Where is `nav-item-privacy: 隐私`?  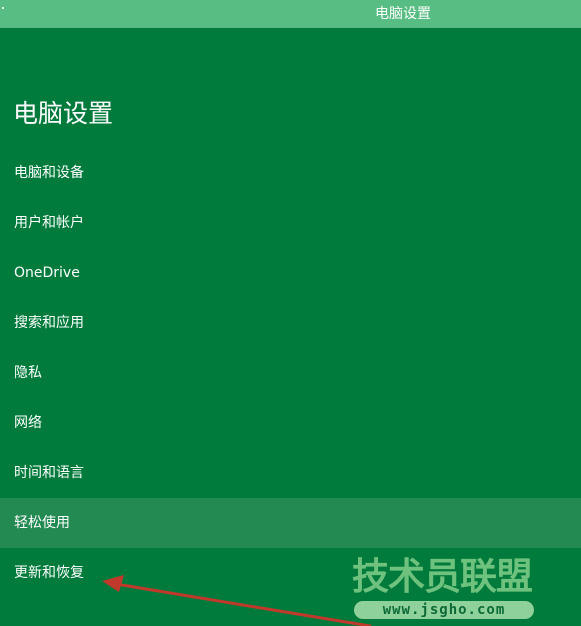
nav-item-privacy: 隐私 is located at coordinates (290, 373).